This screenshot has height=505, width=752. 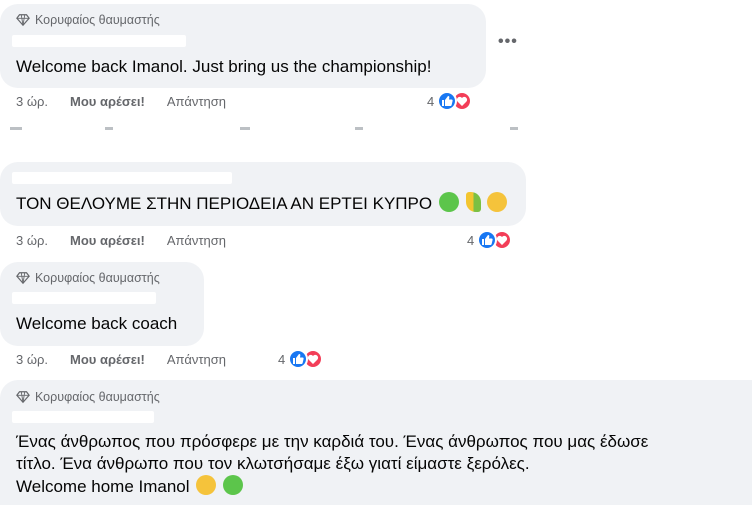 I want to click on cyprus-leaf-icon, so click(x=473, y=202).